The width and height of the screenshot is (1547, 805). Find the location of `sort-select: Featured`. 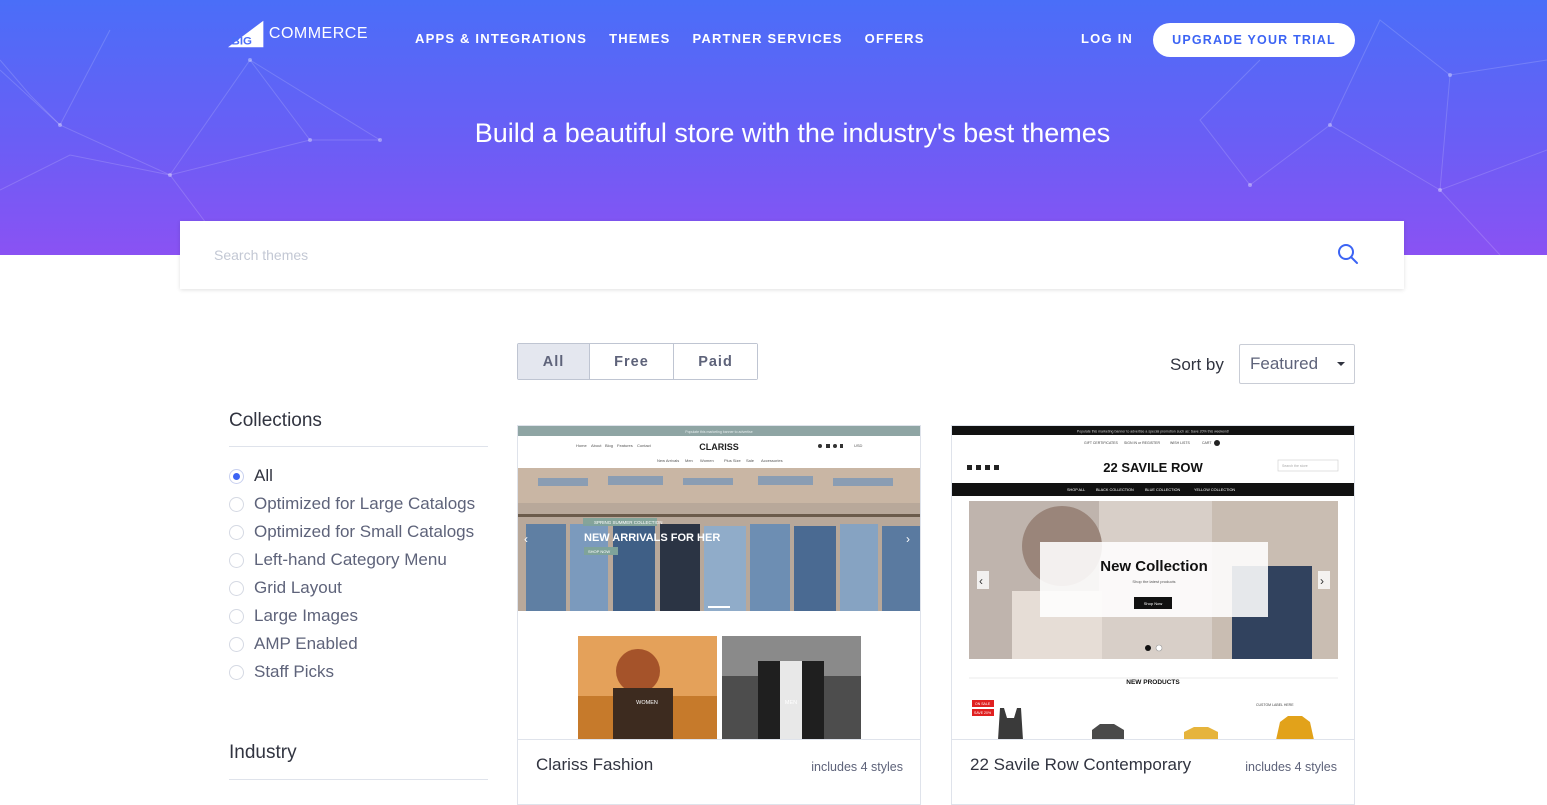

sort-select: Featured is located at coordinates (1297, 364).